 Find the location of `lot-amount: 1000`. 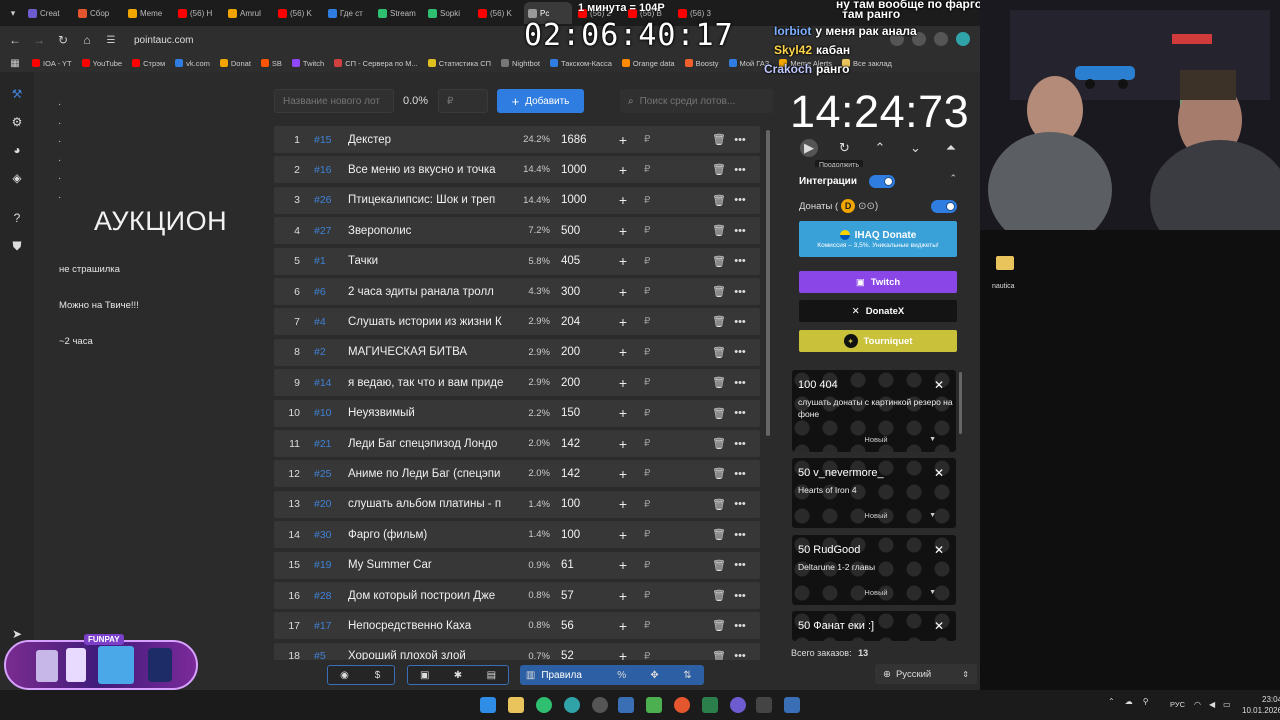

lot-amount: 1000 is located at coordinates (576, 200).